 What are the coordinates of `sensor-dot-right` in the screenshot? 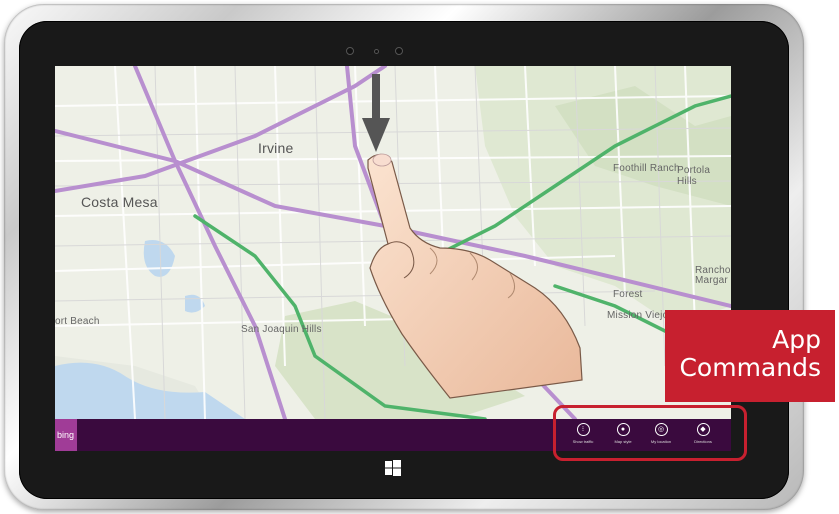 It's located at (399, 51).